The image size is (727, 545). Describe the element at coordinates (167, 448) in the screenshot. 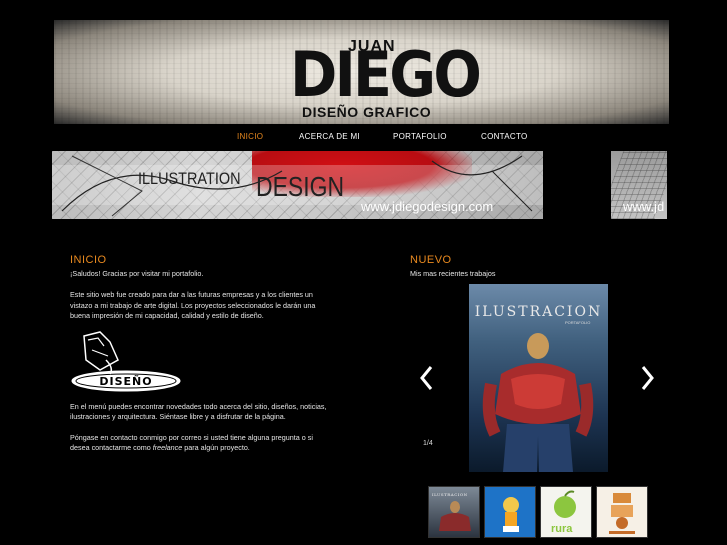

I see `contact-text-freelance: freelance` at that location.